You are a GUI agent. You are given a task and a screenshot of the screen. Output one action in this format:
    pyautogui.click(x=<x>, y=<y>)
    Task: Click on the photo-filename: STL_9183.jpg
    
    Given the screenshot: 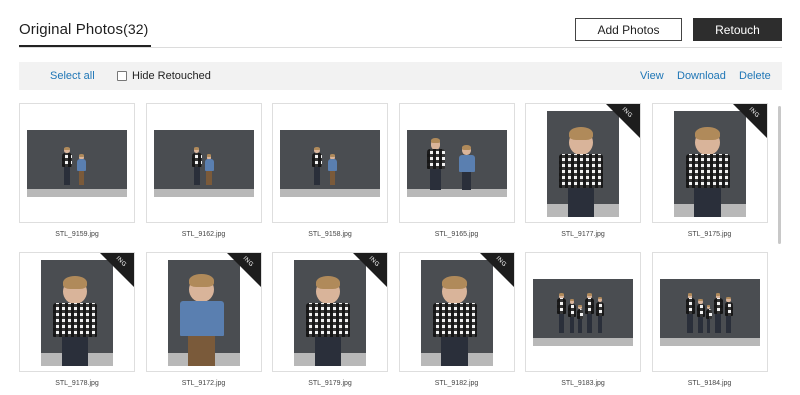 What is the action you would take?
    pyautogui.click(x=583, y=383)
    